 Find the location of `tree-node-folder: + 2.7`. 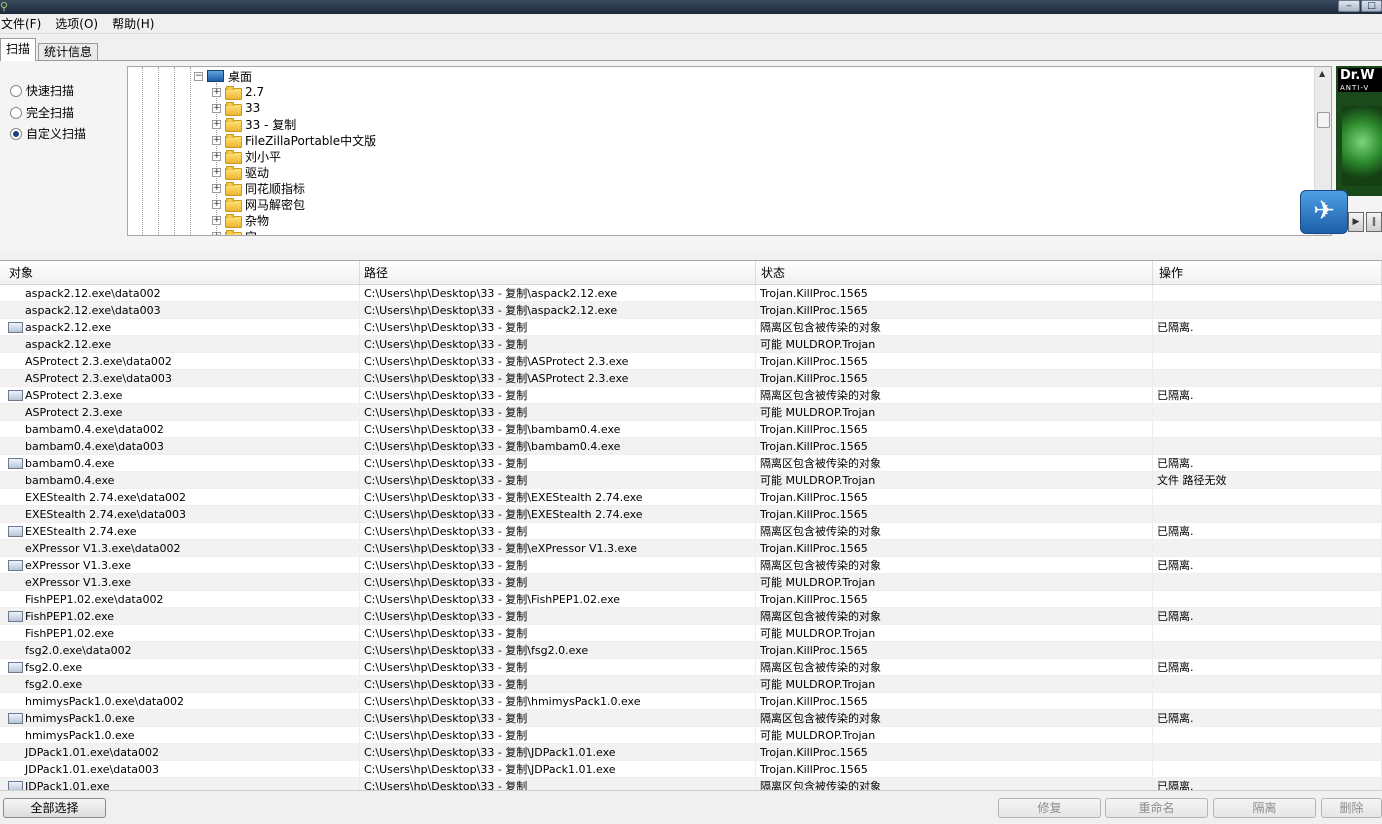

tree-node-folder: + 2.7 is located at coordinates (238, 92).